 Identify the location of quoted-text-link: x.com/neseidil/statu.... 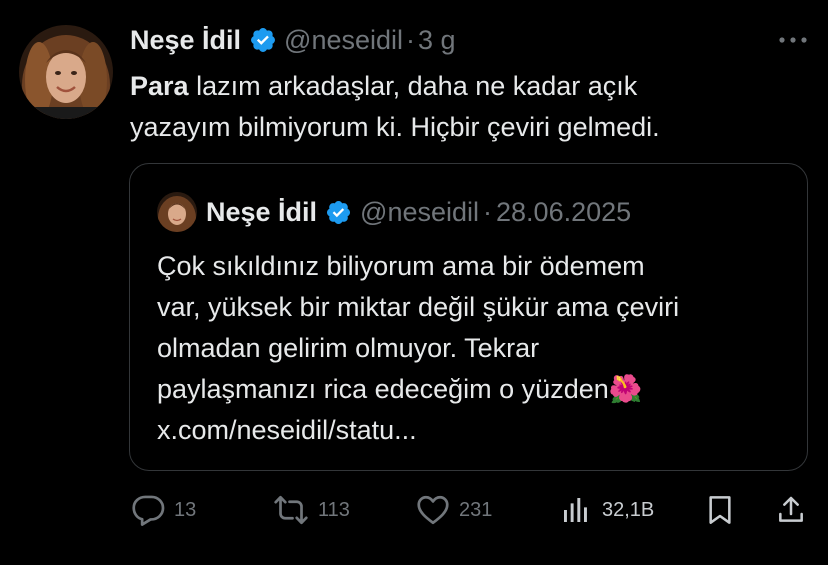
(477, 430).